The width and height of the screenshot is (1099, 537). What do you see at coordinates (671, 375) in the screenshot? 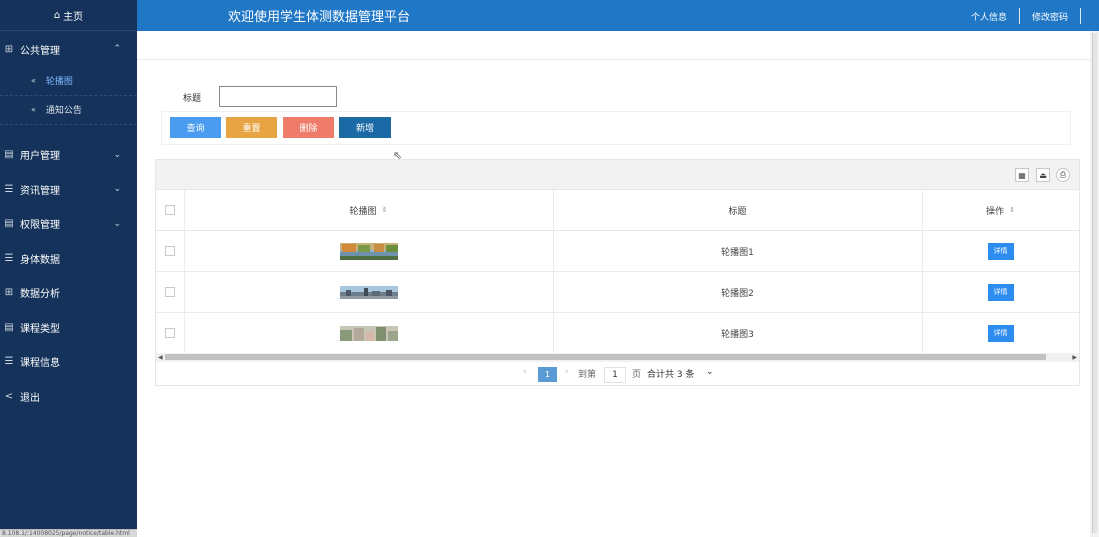
I see `total-count: 合计共 3 条` at bounding box center [671, 375].